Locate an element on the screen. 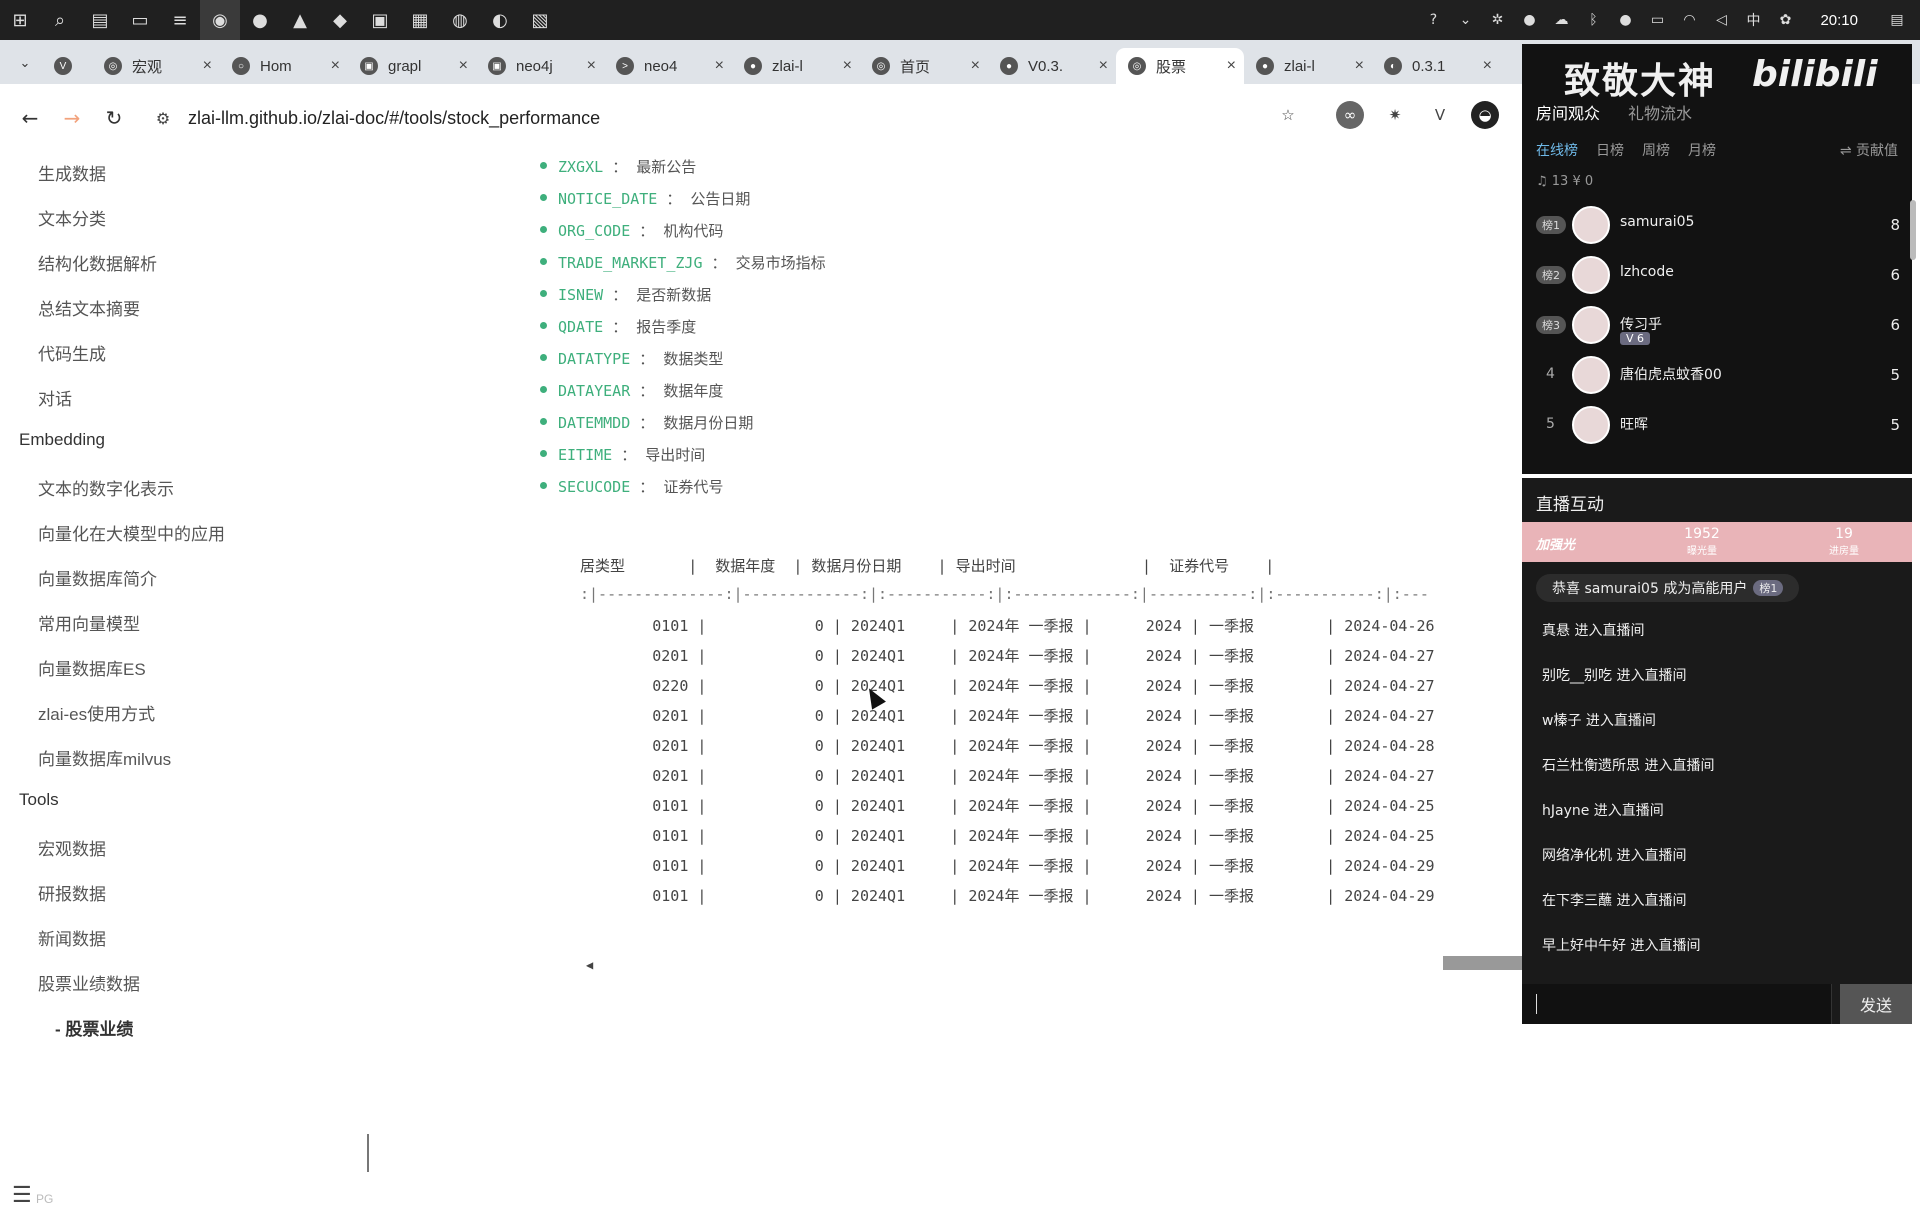 The image size is (1920, 1208). app-icon: ▲ is located at coordinates (300, 20).